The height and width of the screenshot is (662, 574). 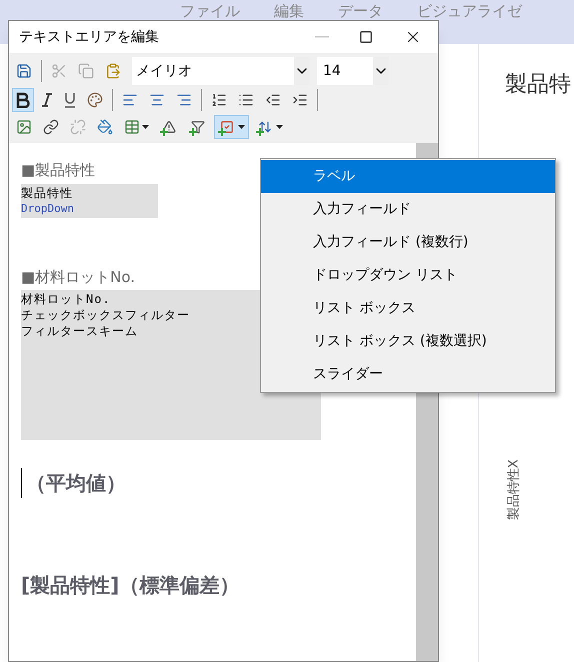 What do you see at coordinates (51, 127) in the screenshot?
I see `link-icon` at bounding box center [51, 127].